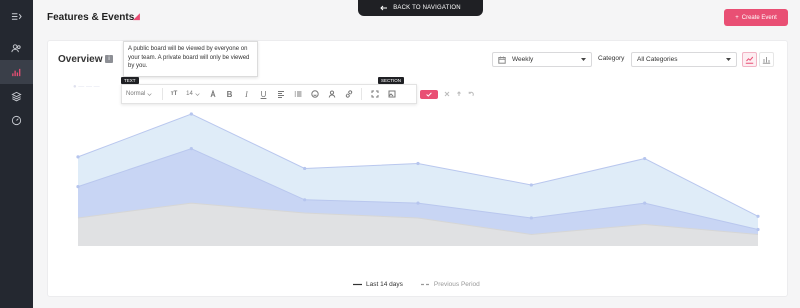 This screenshot has width=800, height=308. I want to click on text-format-toolbar: Normal тT 14 B I U, so click(269, 94).